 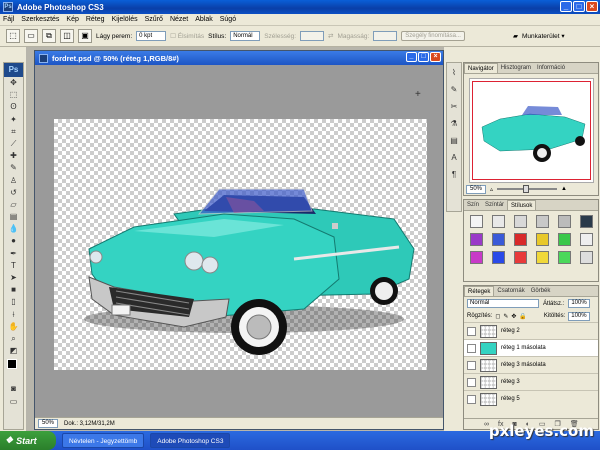 What do you see at coordinates (522, 205) in the screenshot?
I see `tab-styles: Stílusok` at bounding box center [522, 205].